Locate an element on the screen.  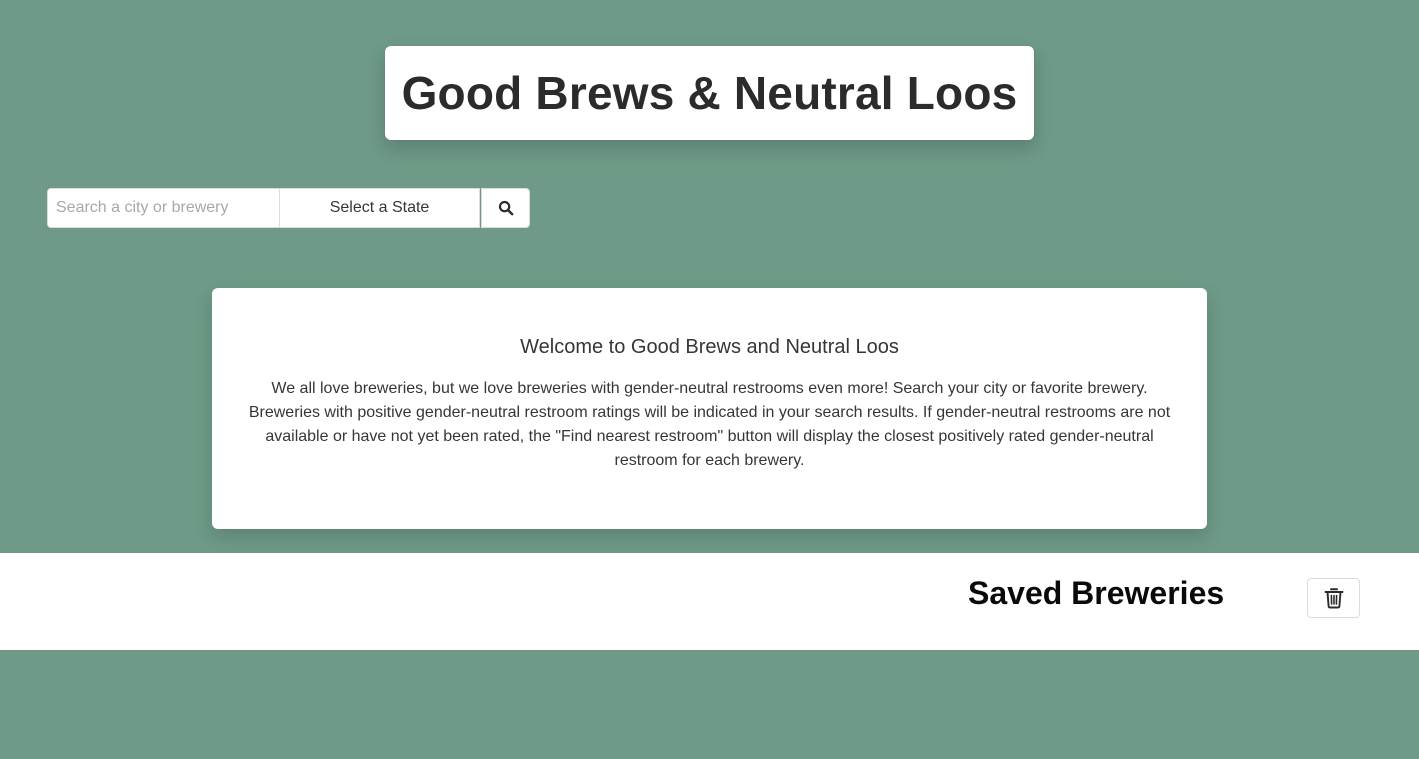
saved-breweries-section: Saved Breweries is located at coordinates (709, 601).